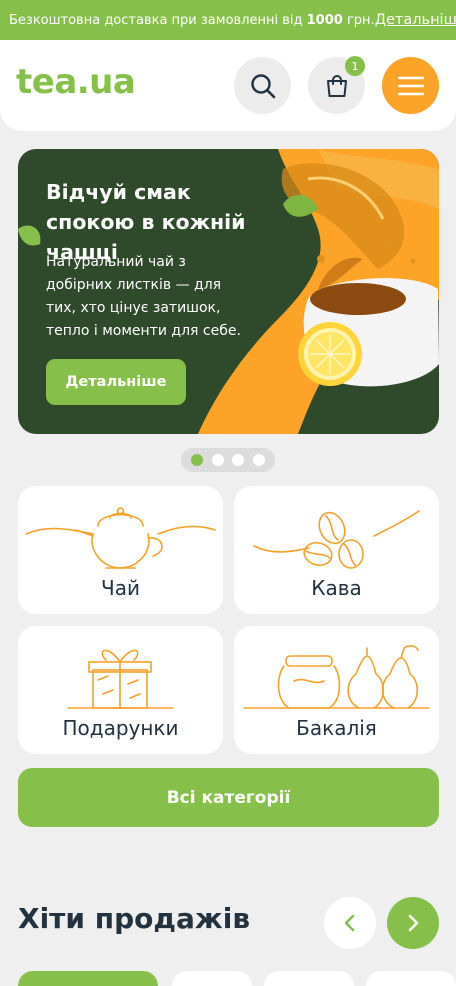 Image resolution: width=456 pixels, height=986 pixels. I want to click on carousel-prev-button, so click(350, 923).